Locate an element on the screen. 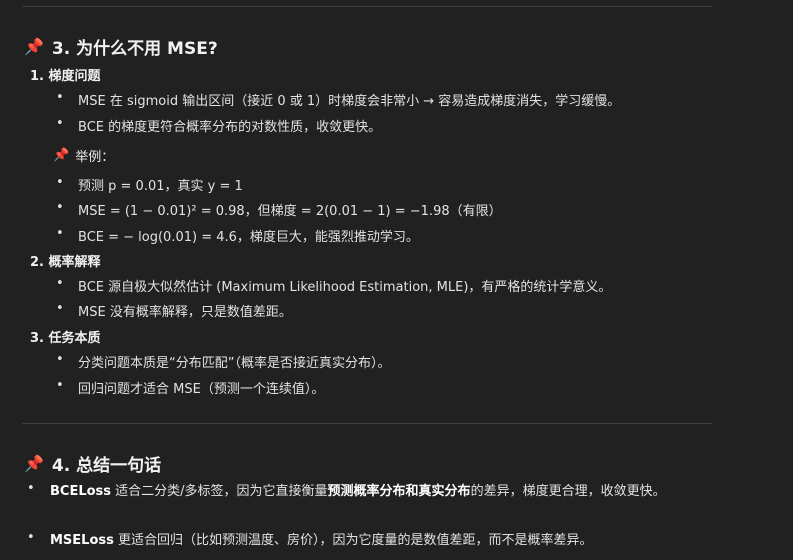  divider-middle is located at coordinates (367, 423).